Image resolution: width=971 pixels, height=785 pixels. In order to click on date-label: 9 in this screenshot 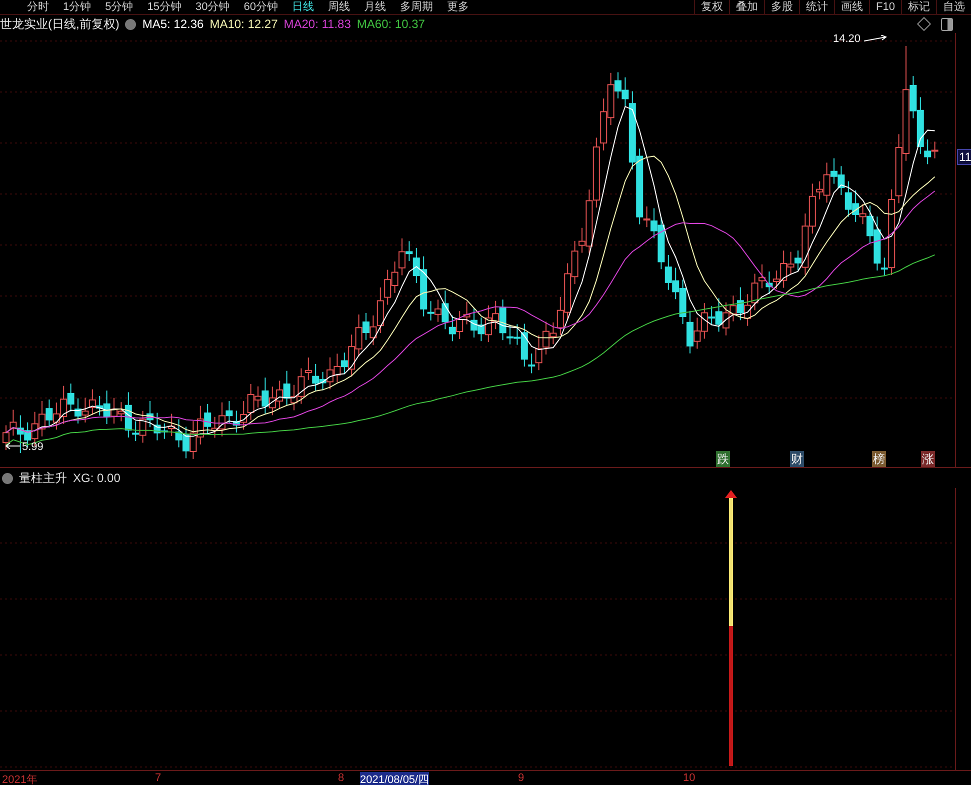, I will do `click(521, 778)`.